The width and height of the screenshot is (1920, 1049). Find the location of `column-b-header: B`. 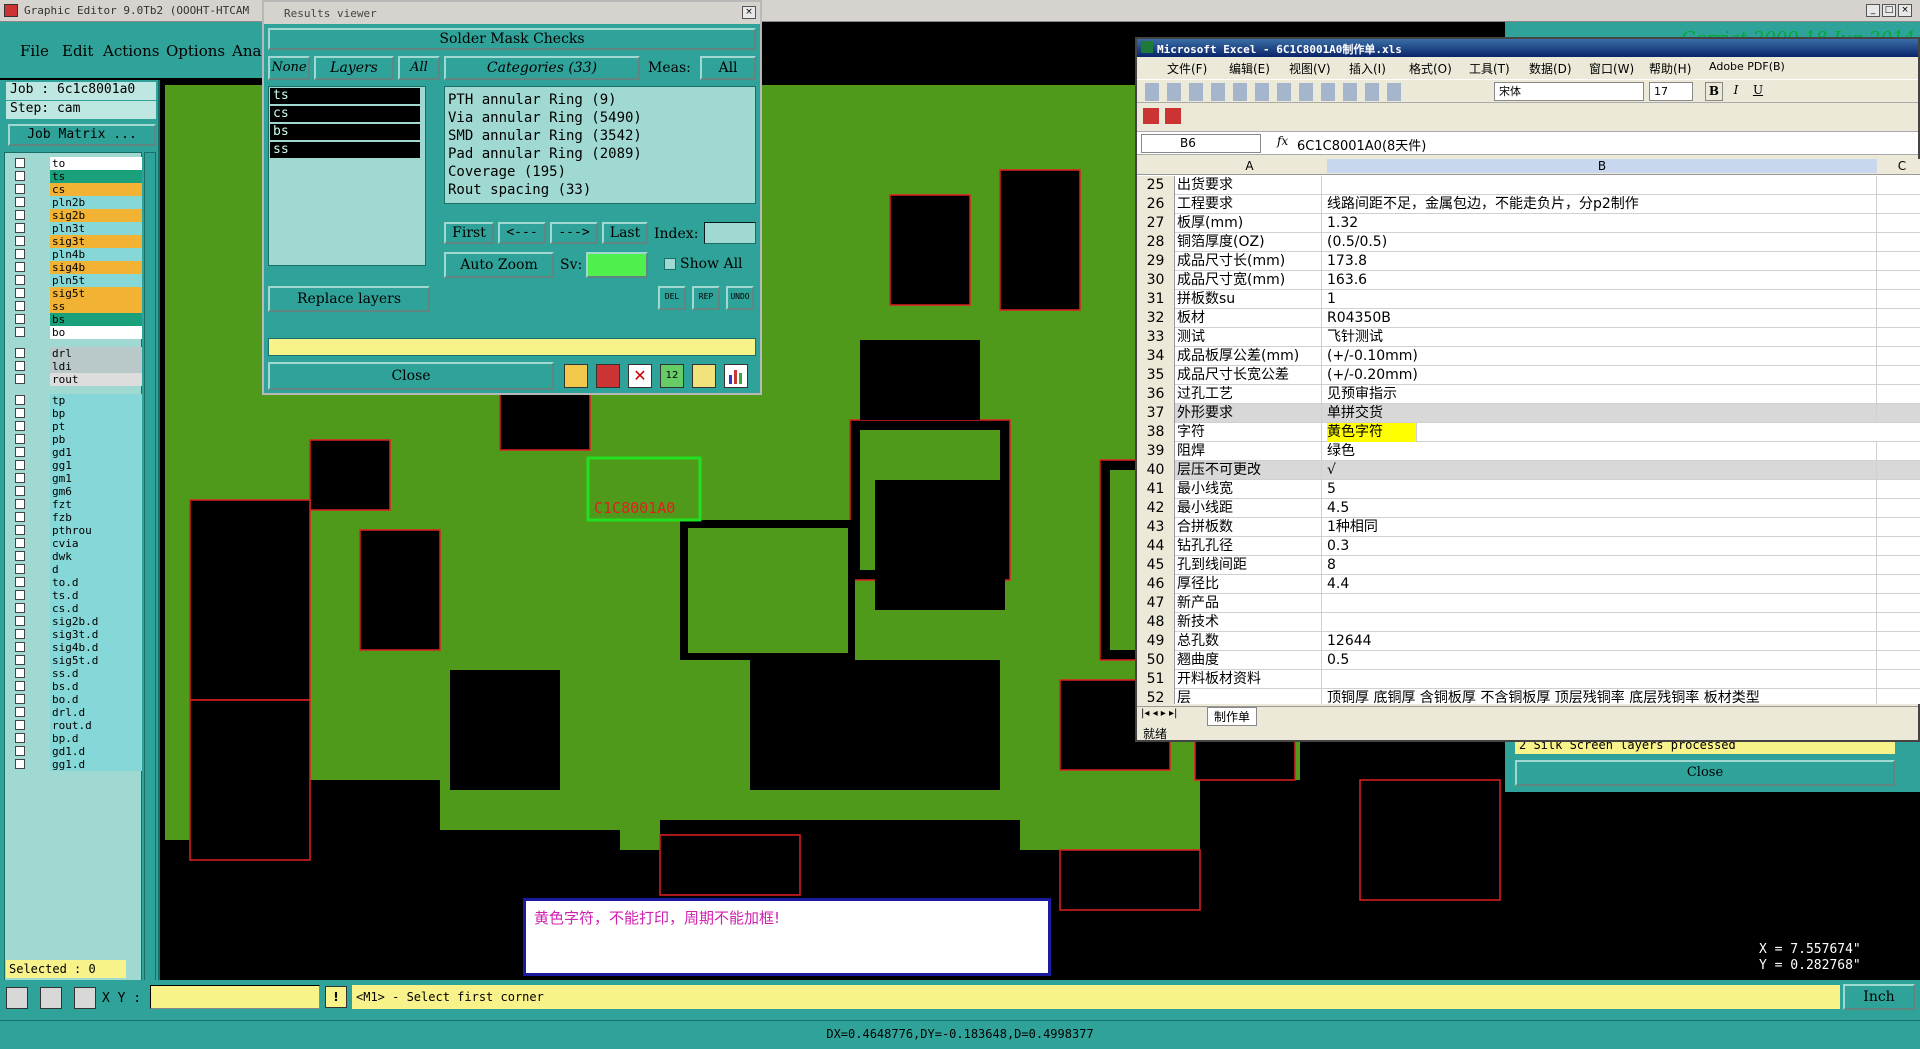

column-b-header: B is located at coordinates (1602, 166).